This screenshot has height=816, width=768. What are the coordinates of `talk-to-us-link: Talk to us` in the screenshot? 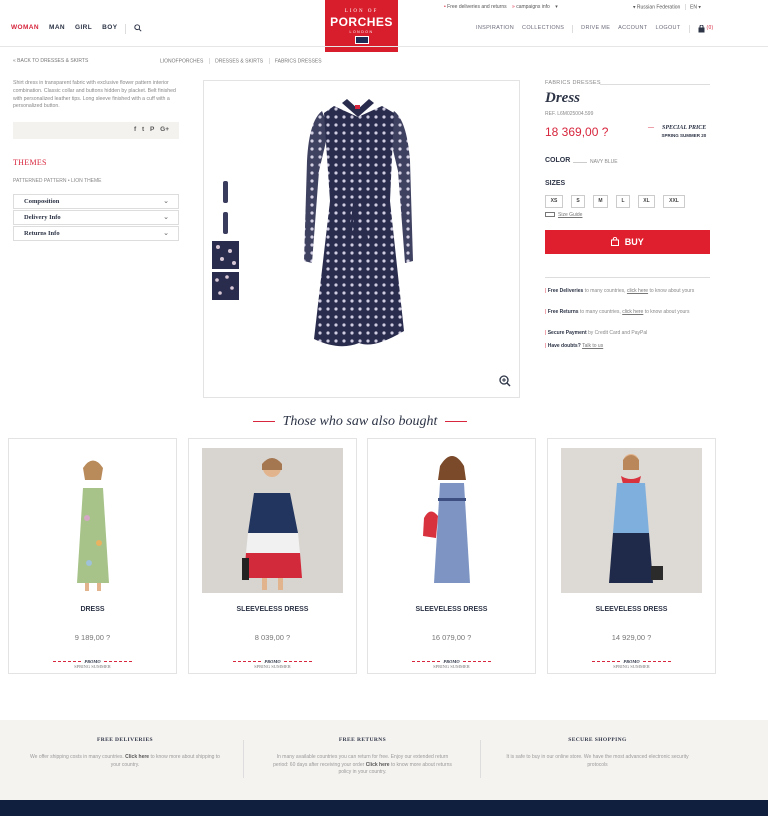 It's located at (592, 346).